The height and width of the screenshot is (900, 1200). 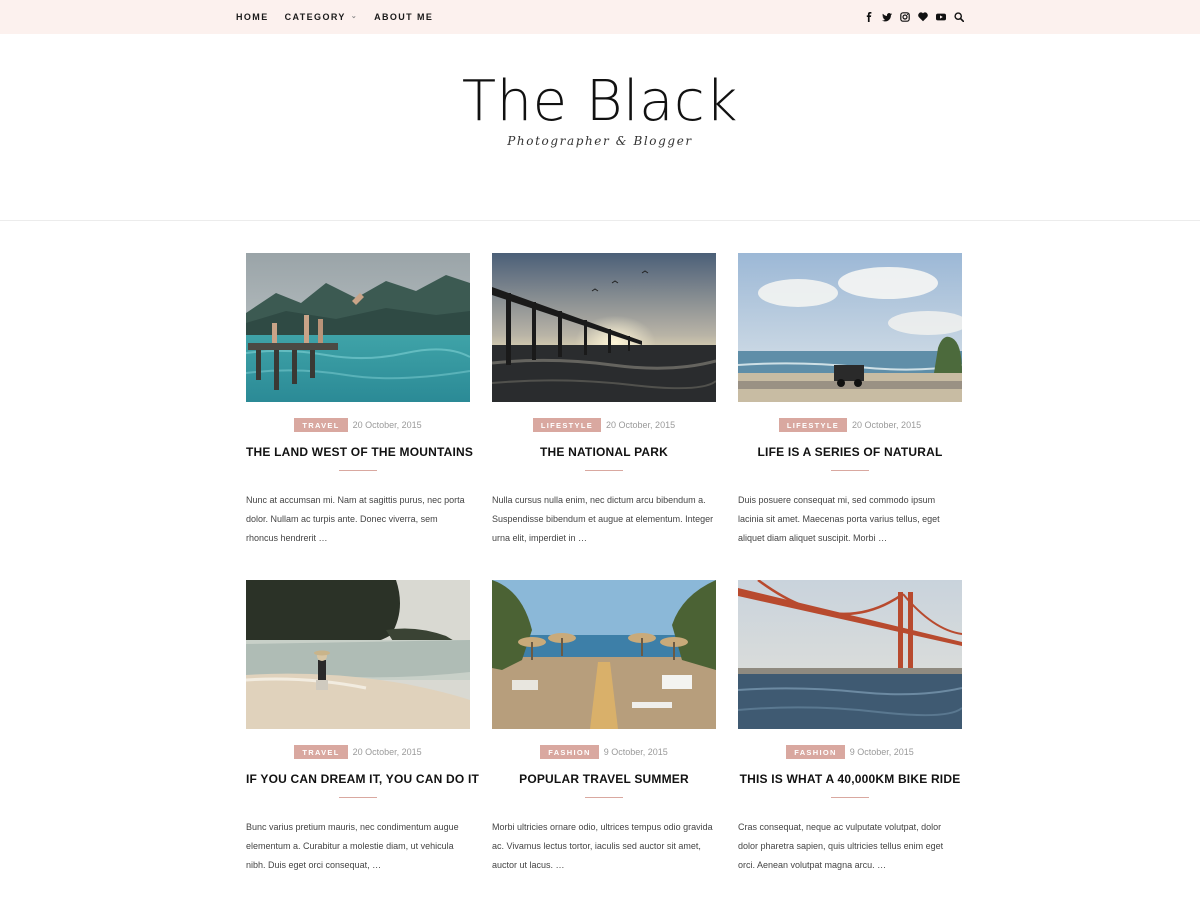 I want to click on social-links, so click(x=910, y=17).